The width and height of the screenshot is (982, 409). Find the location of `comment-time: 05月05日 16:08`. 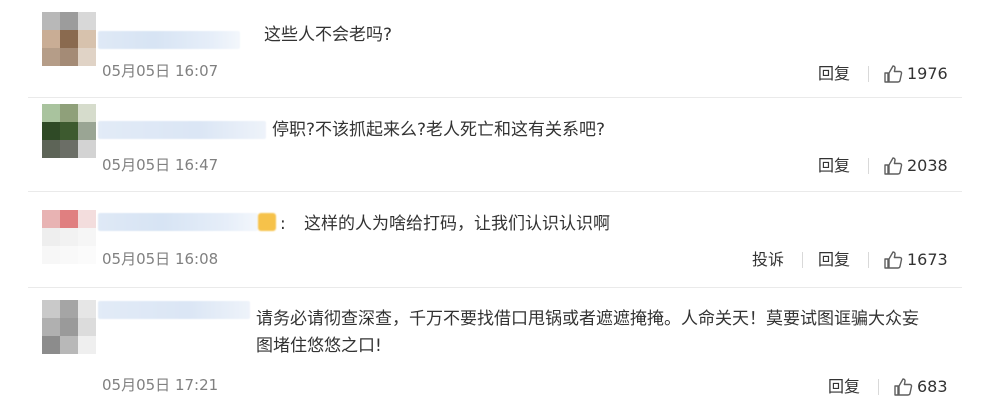

comment-time: 05月05日 16:08 is located at coordinates (160, 259).